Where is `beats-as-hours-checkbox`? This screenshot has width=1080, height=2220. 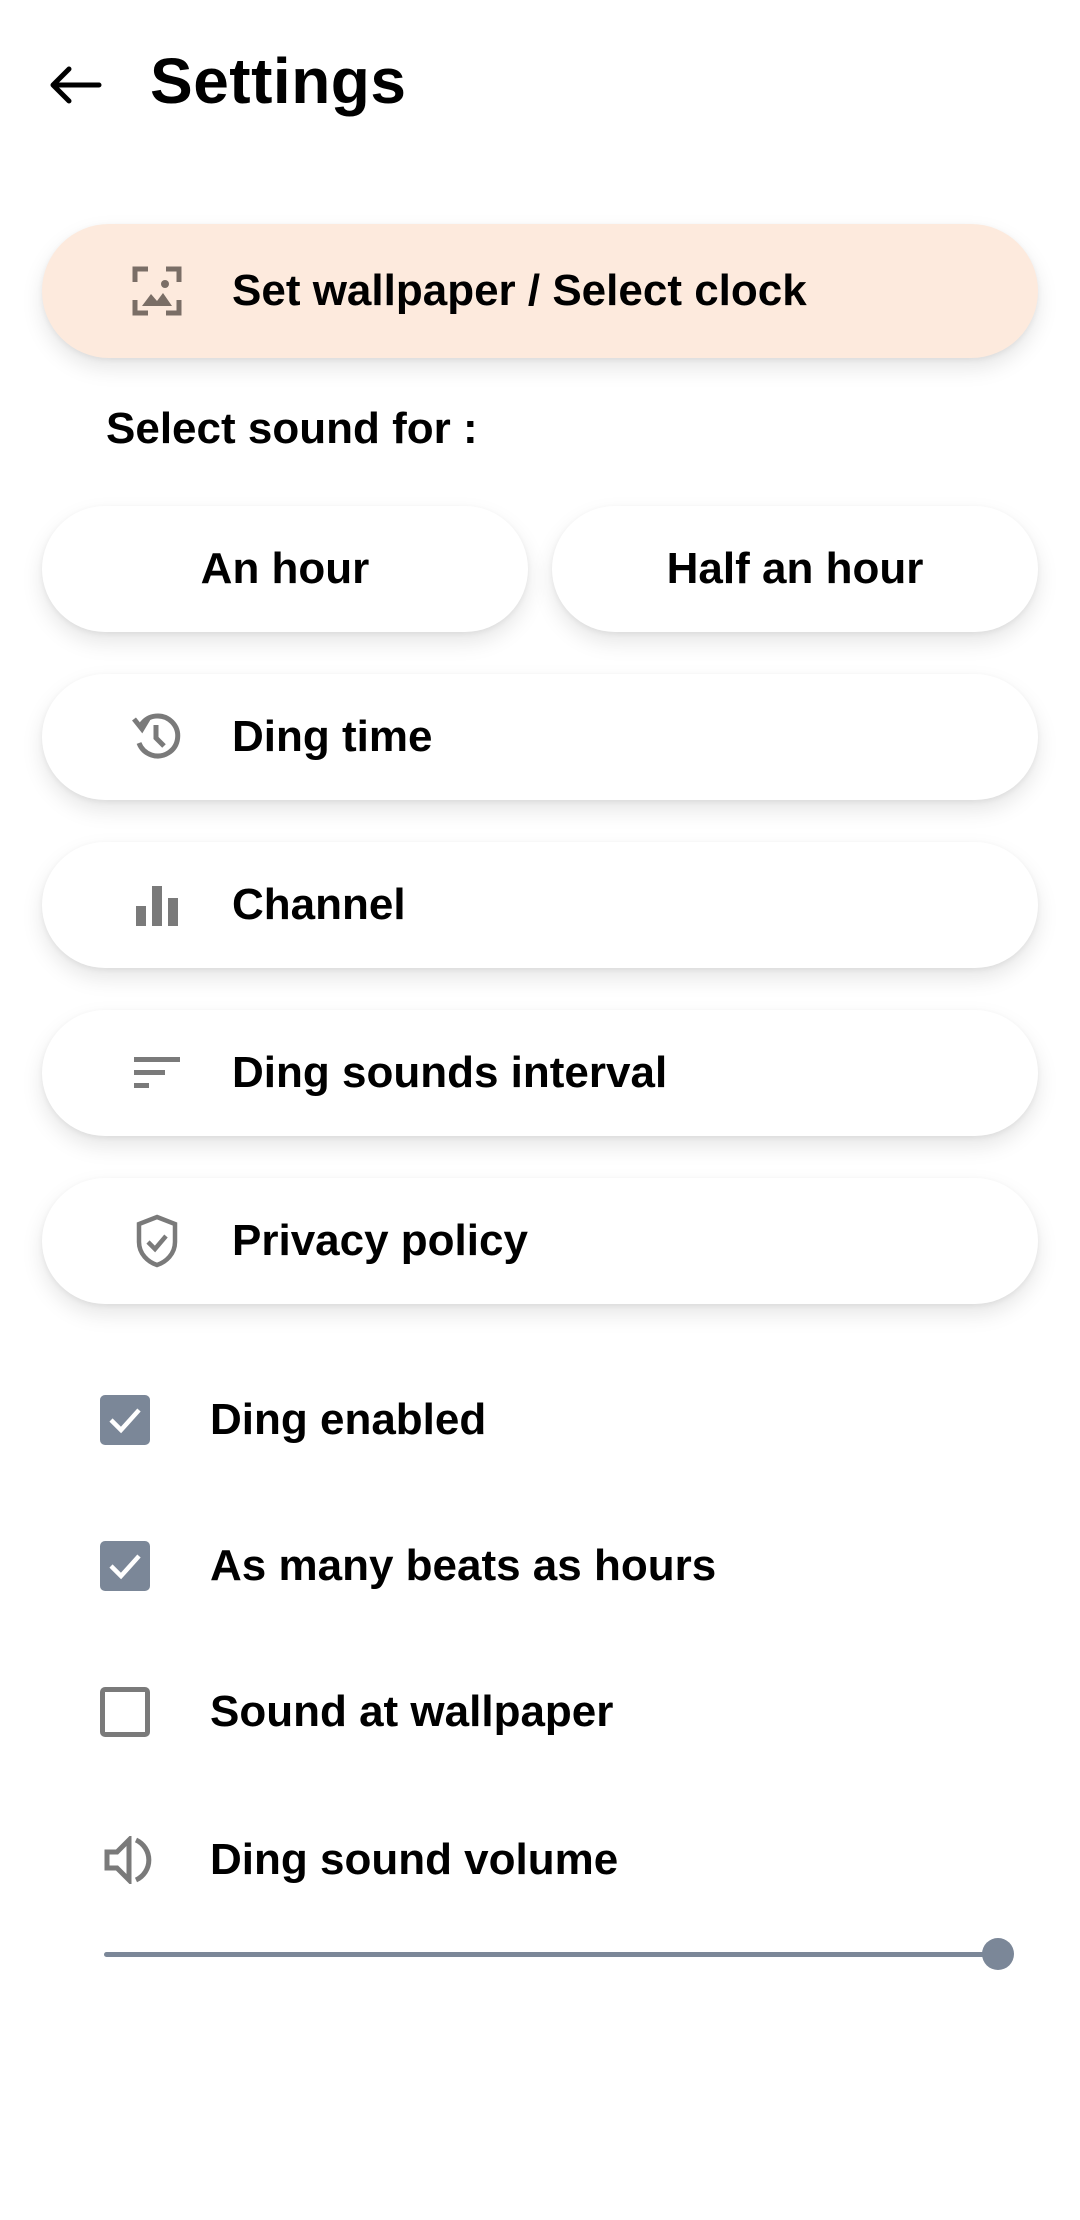
beats-as-hours-checkbox is located at coordinates (125, 1566).